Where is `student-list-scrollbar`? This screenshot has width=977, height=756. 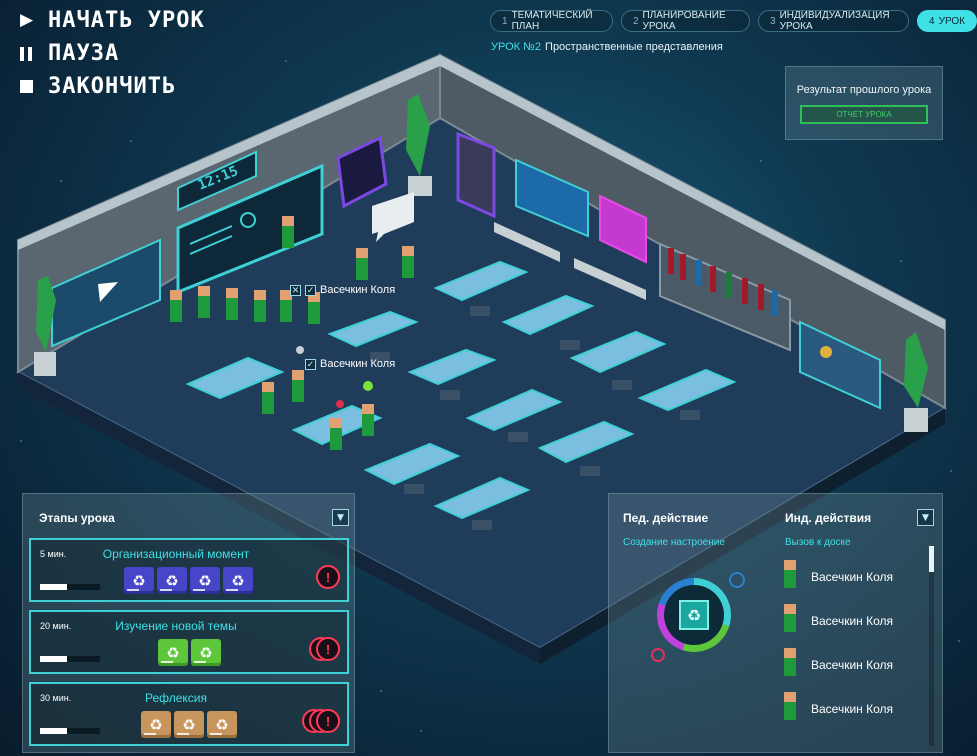 student-list-scrollbar is located at coordinates (931, 646).